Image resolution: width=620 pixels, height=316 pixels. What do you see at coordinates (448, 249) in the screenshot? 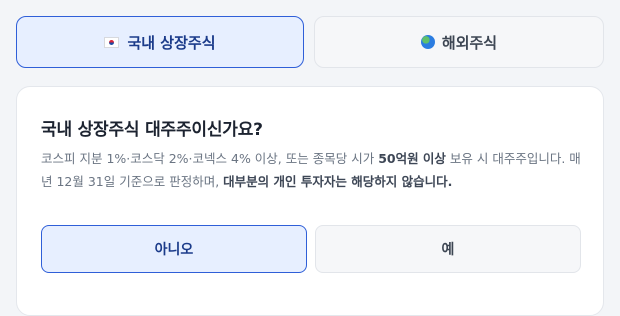
I see `answer-yes-button: 예` at bounding box center [448, 249].